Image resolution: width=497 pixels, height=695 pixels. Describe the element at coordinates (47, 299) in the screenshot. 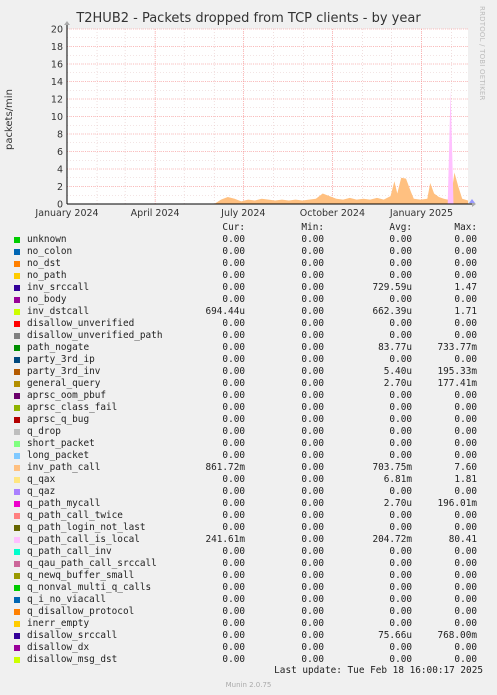

I see `legend-name: no_body` at that location.